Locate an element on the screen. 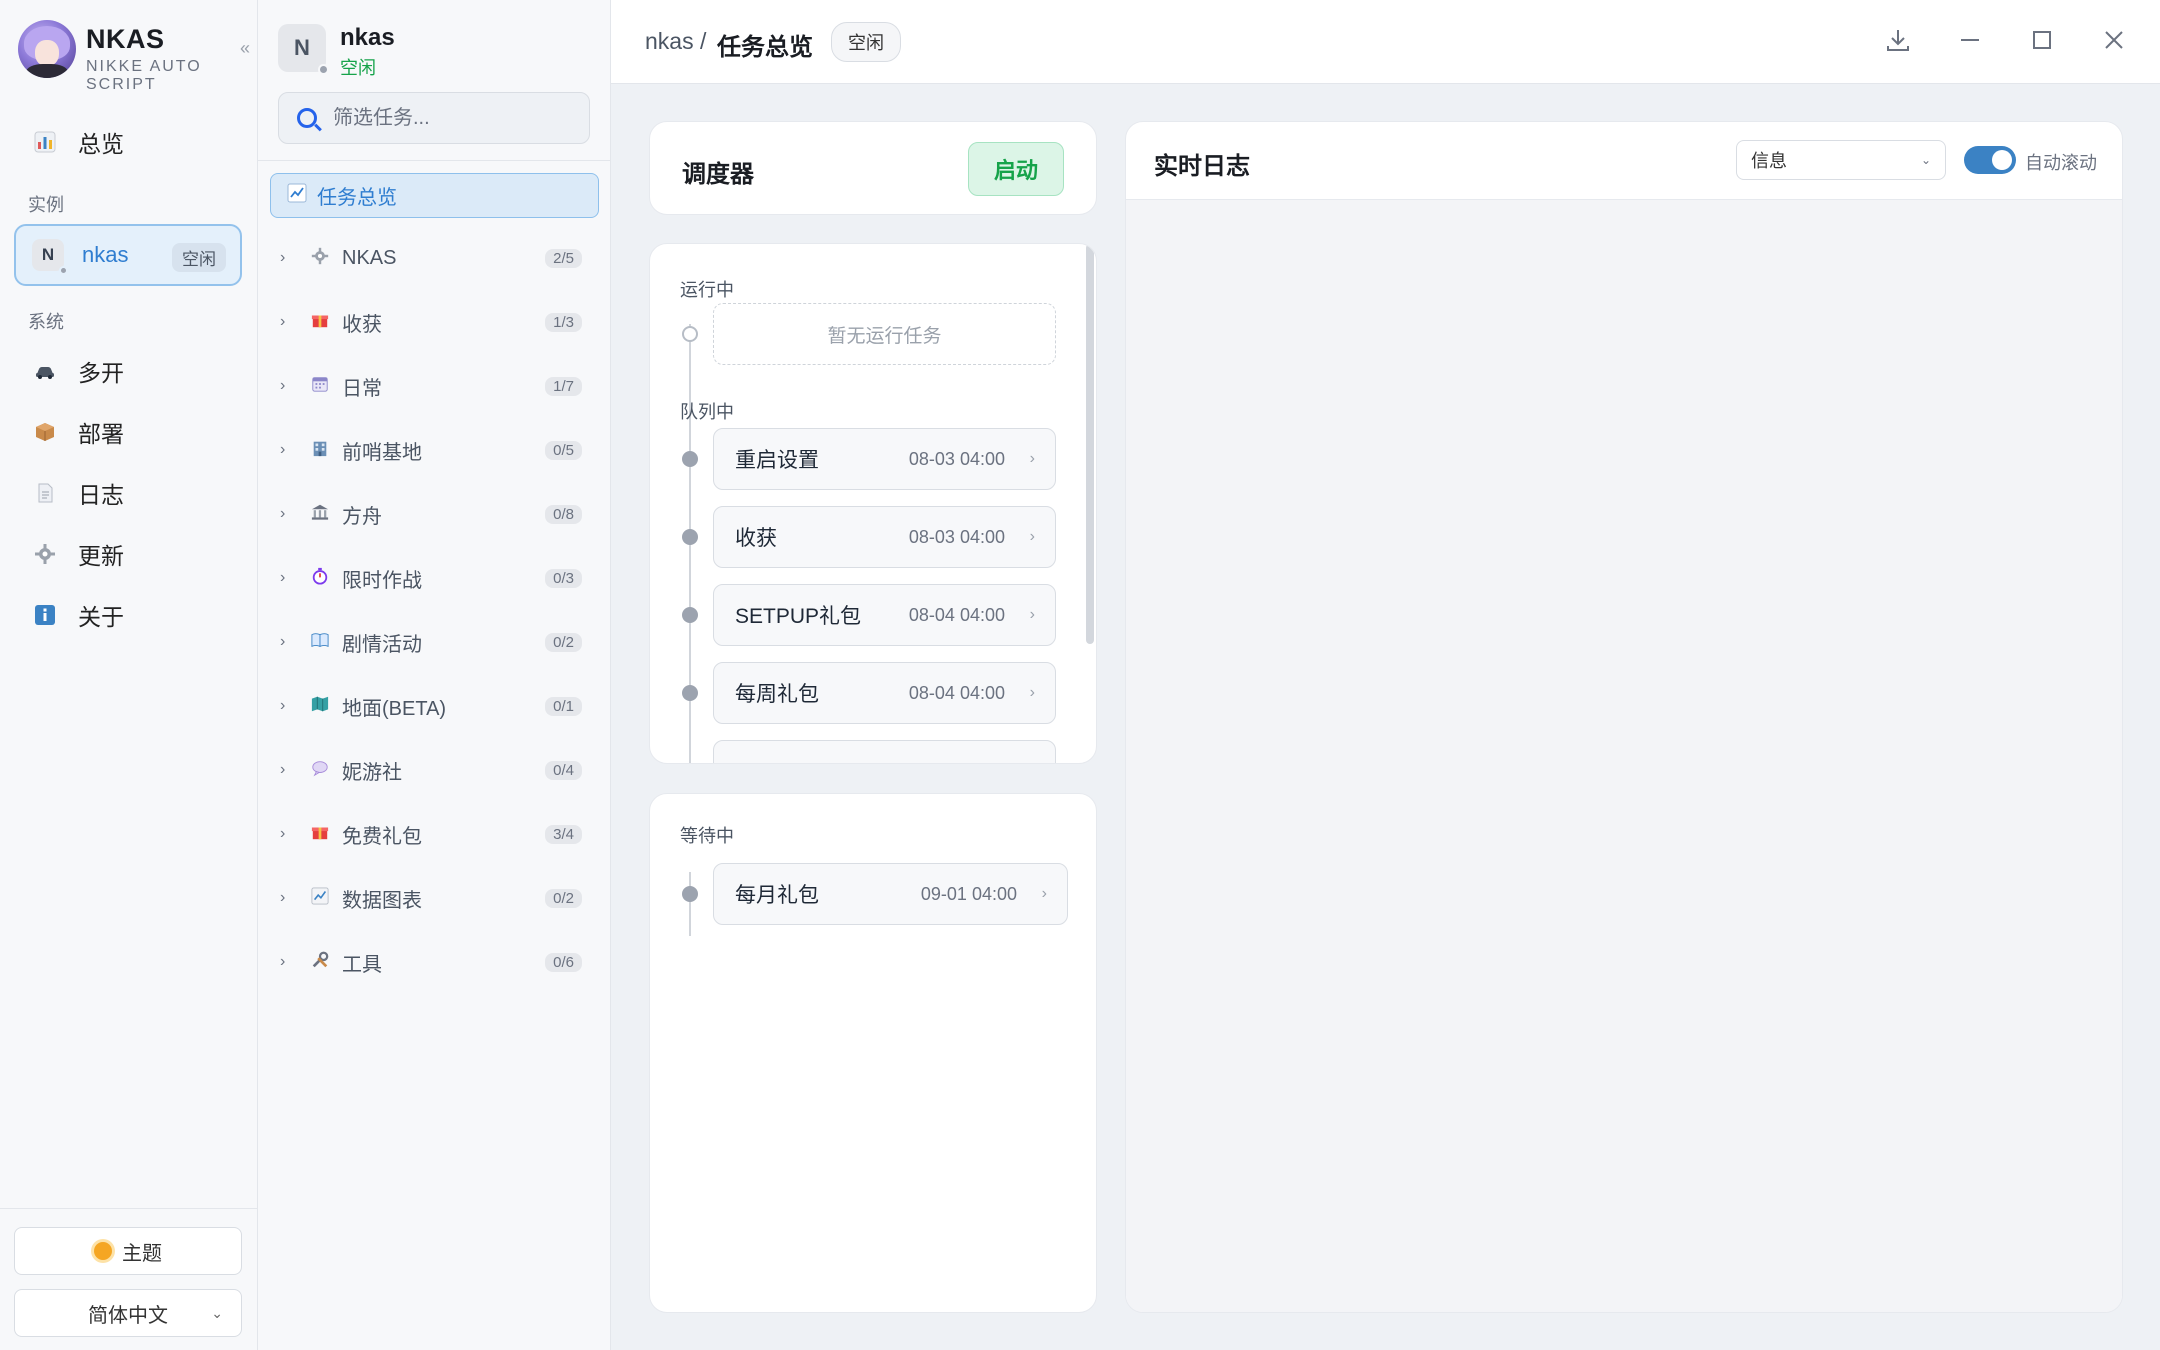 The width and height of the screenshot is (2160, 1350). task-name: 收获 is located at coordinates (756, 538).